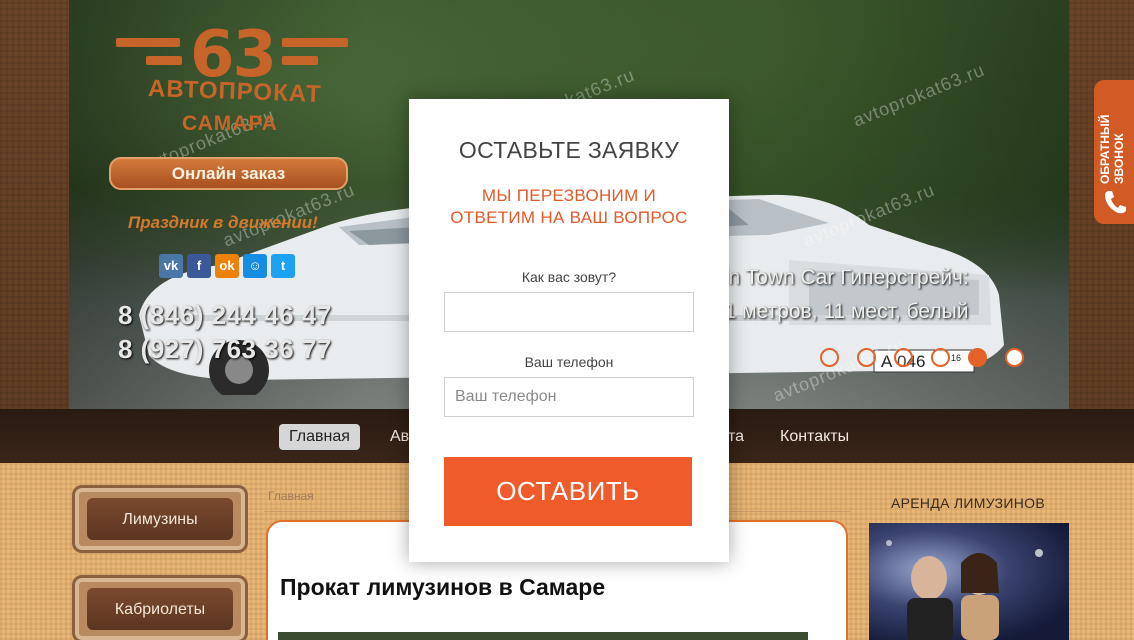 The width and height of the screenshot is (1134, 640). I want to click on page-title: Прокат лимузинов в Самаре, so click(443, 587).